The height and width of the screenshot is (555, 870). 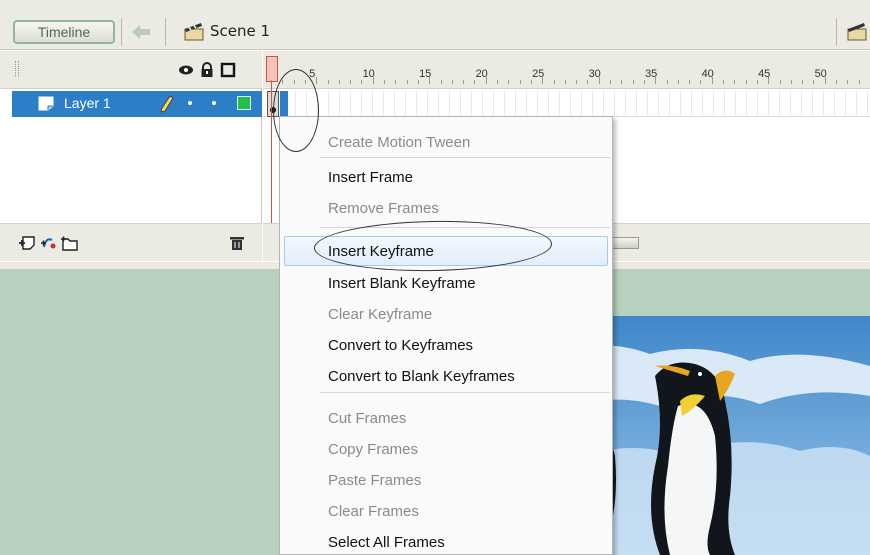 I want to click on ruler-number: 45, so click(x=764, y=74).